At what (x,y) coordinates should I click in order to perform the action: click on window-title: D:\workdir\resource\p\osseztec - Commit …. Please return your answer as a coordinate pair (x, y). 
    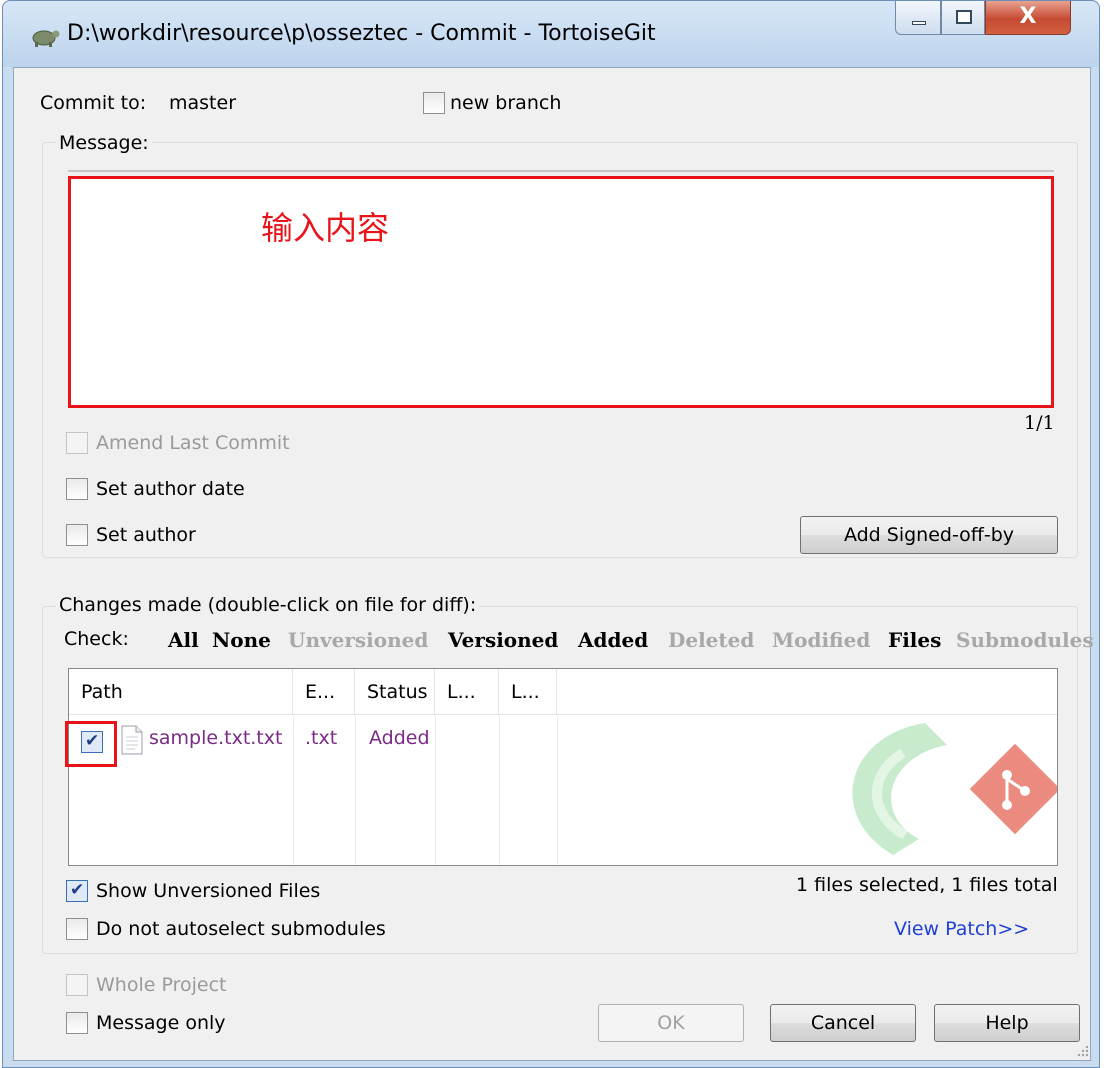
    Looking at the image, I should click on (361, 33).